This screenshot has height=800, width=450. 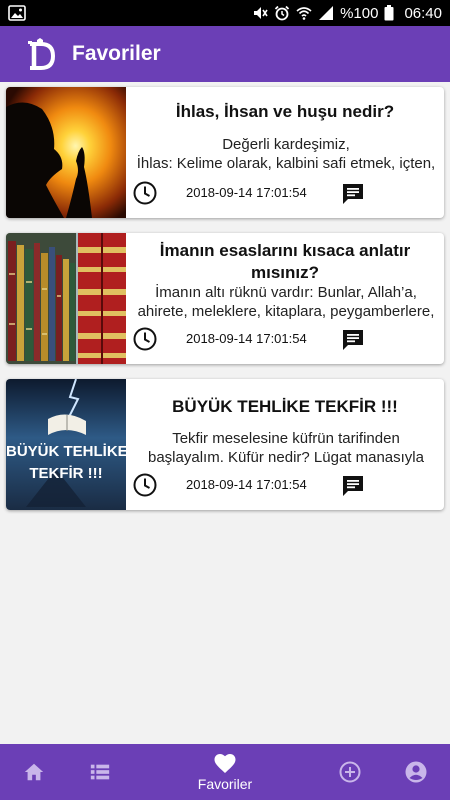 I want to click on battery-level: %100, so click(x=359, y=13).